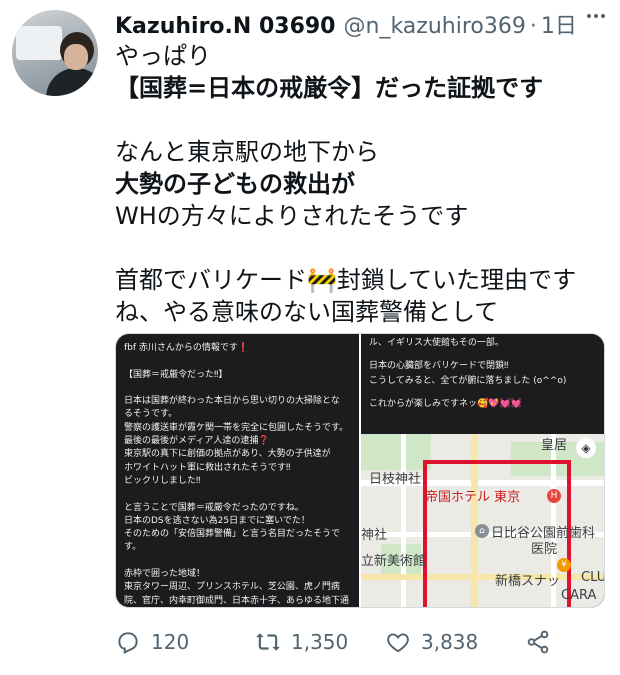 The width and height of the screenshot is (620, 675). I want to click on image-text-line: そのための「安倍国葬警備」と言う名目だったそうで, so click(232, 534).